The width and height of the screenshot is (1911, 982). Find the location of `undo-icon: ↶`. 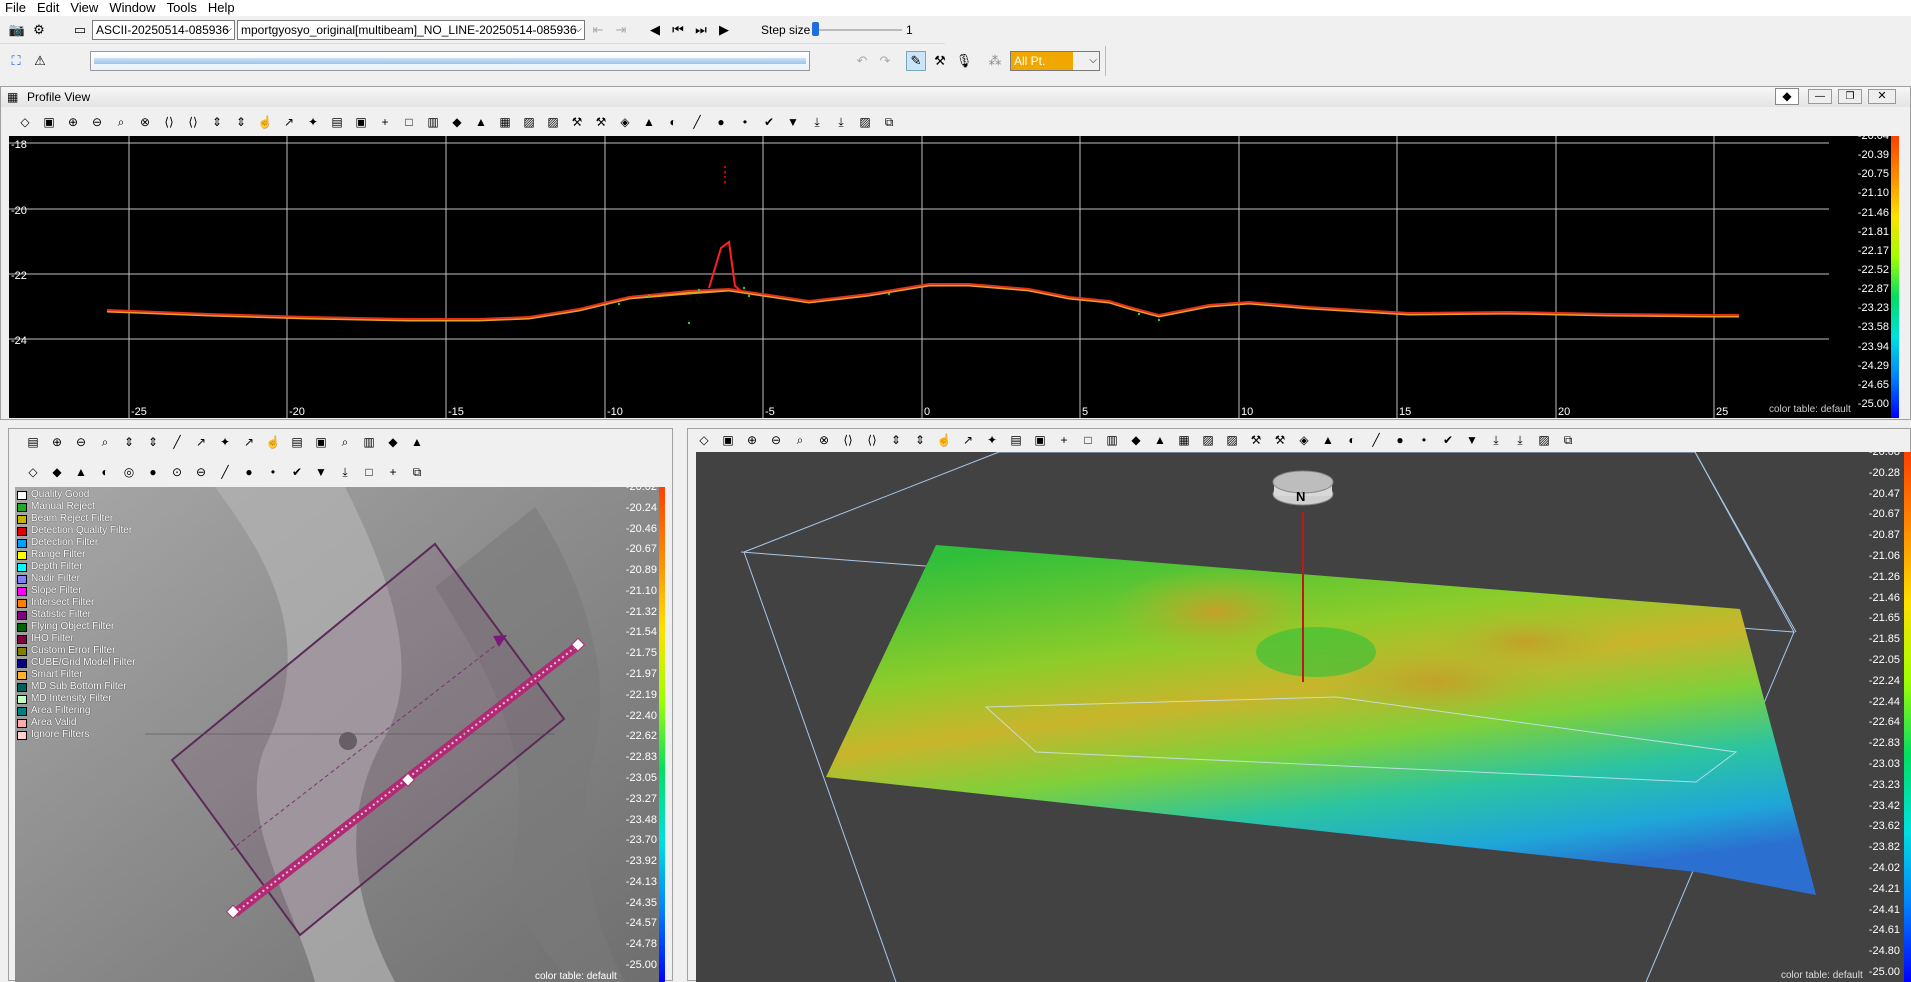

undo-icon: ↶ is located at coordinates (862, 61).